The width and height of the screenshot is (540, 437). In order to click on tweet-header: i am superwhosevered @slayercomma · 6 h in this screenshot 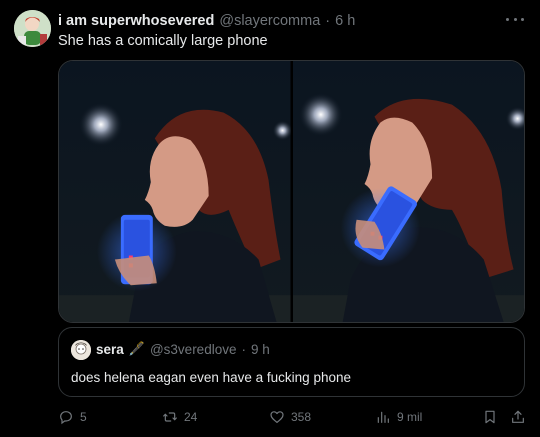, I will do `click(206, 21)`.